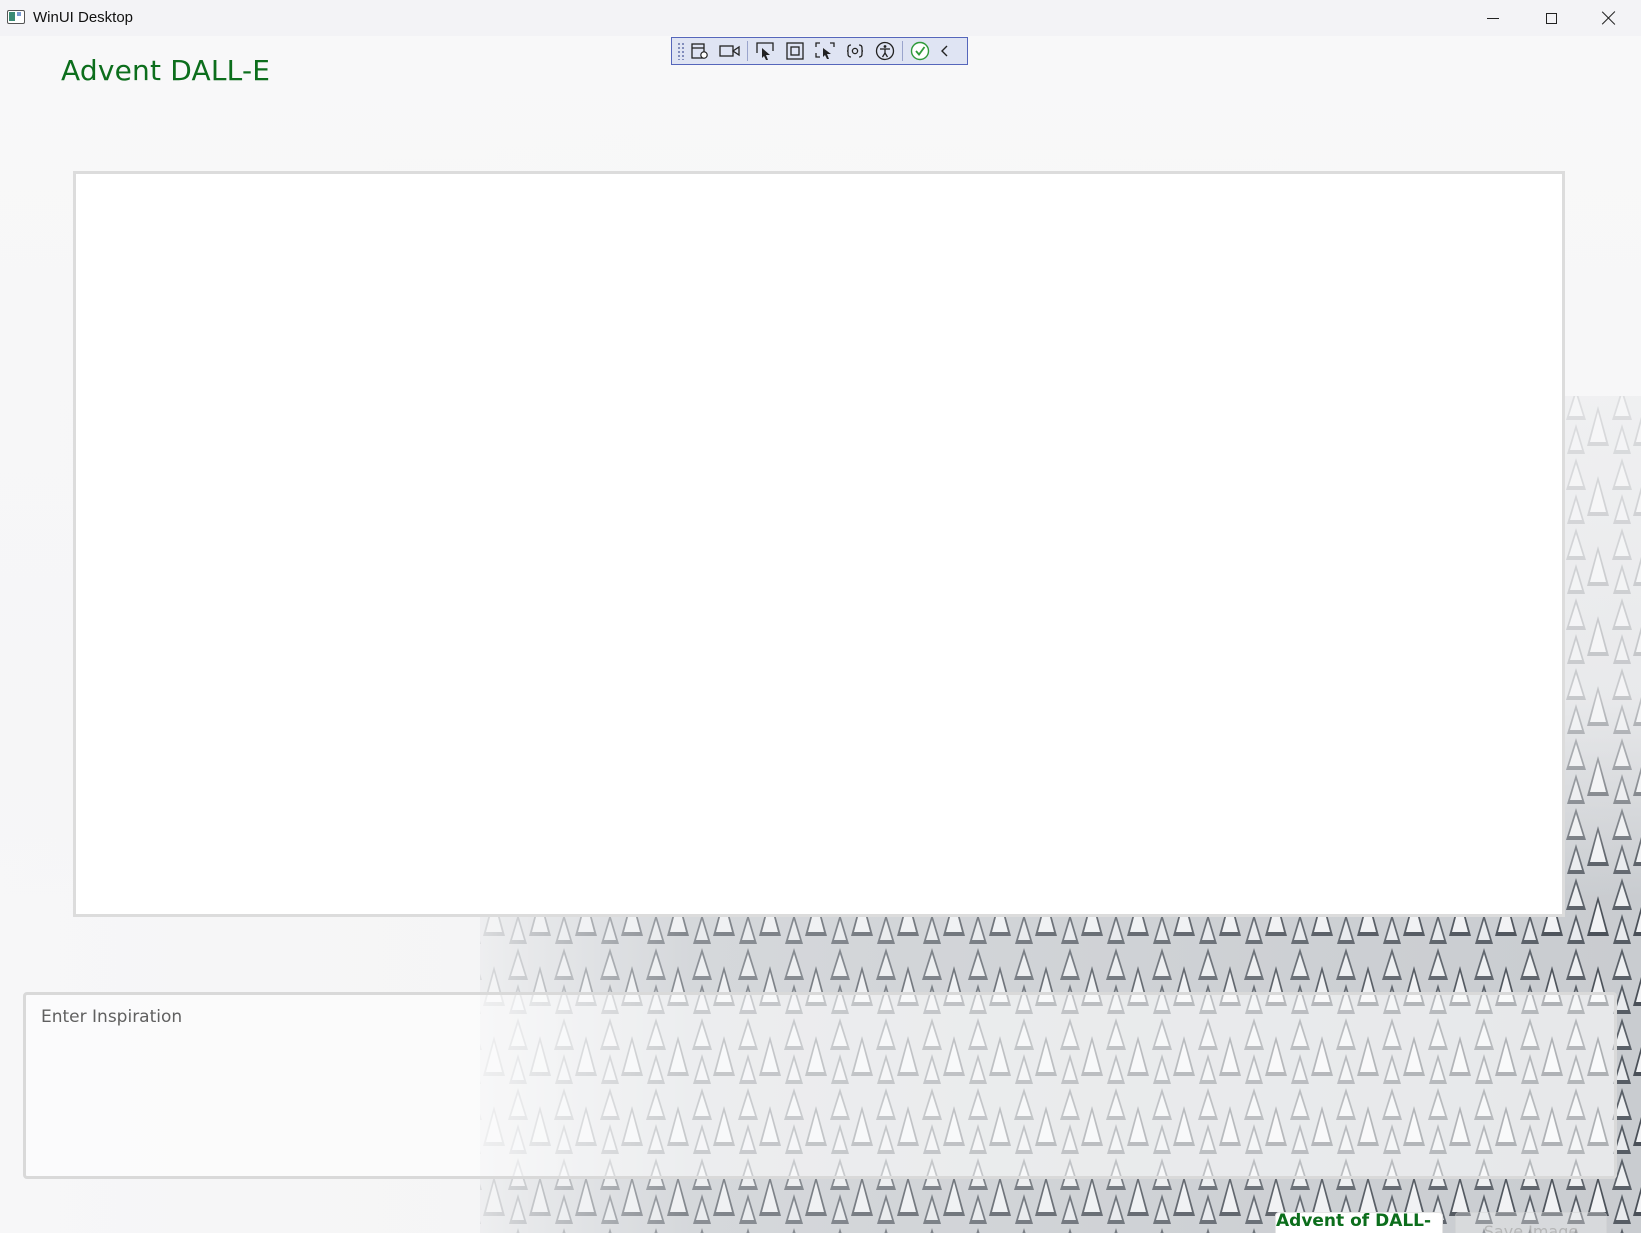 This screenshot has height=1233, width=1641. I want to click on select-element-icon, so click(765, 51).